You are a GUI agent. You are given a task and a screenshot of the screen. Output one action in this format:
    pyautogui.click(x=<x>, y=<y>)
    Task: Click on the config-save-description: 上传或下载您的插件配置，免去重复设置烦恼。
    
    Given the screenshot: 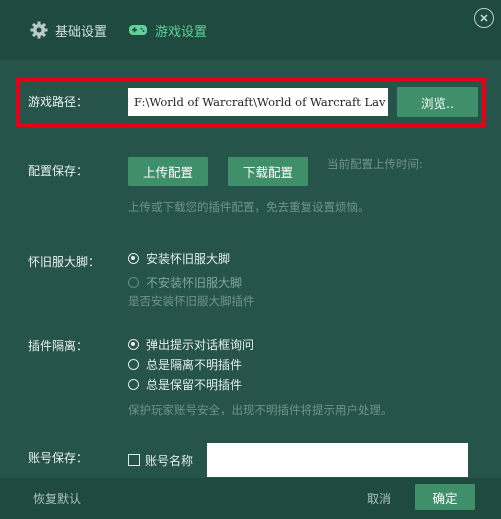 What is the action you would take?
    pyautogui.click(x=249, y=207)
    